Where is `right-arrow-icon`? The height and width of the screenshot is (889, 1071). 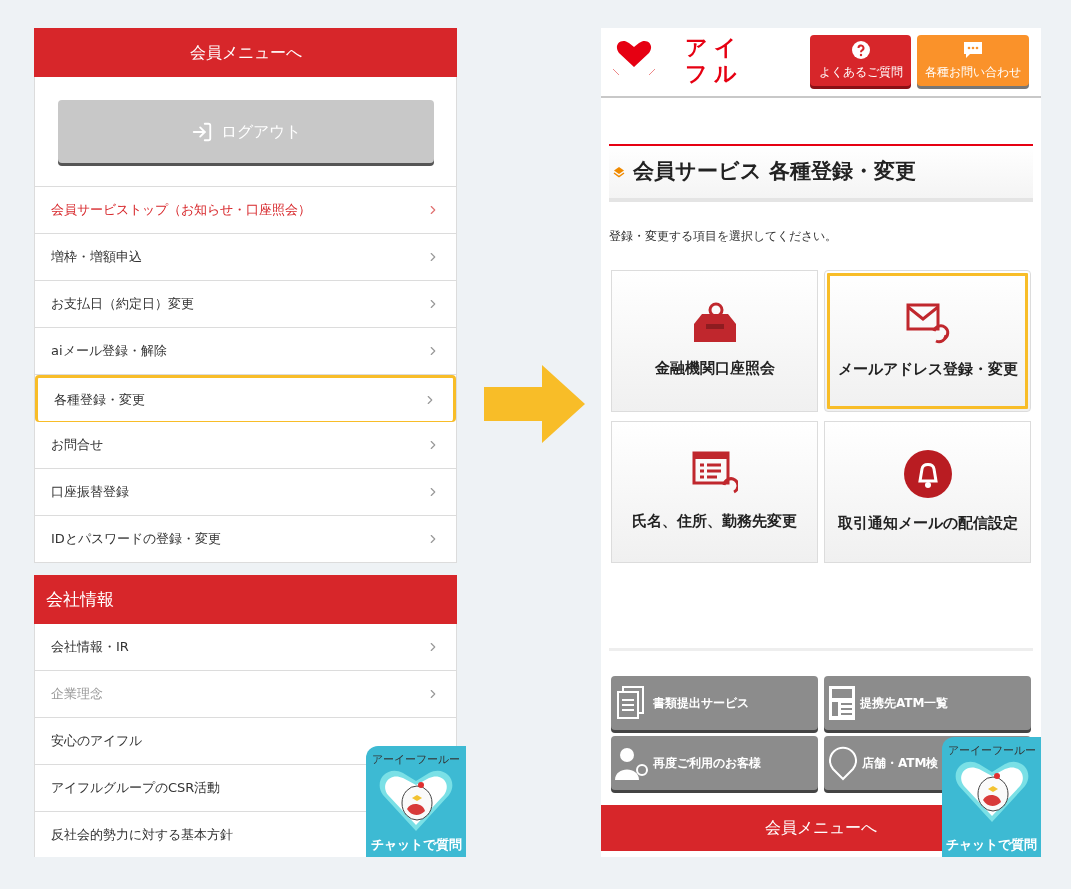
right-arrow-icon is located at coordinates (534, 404).